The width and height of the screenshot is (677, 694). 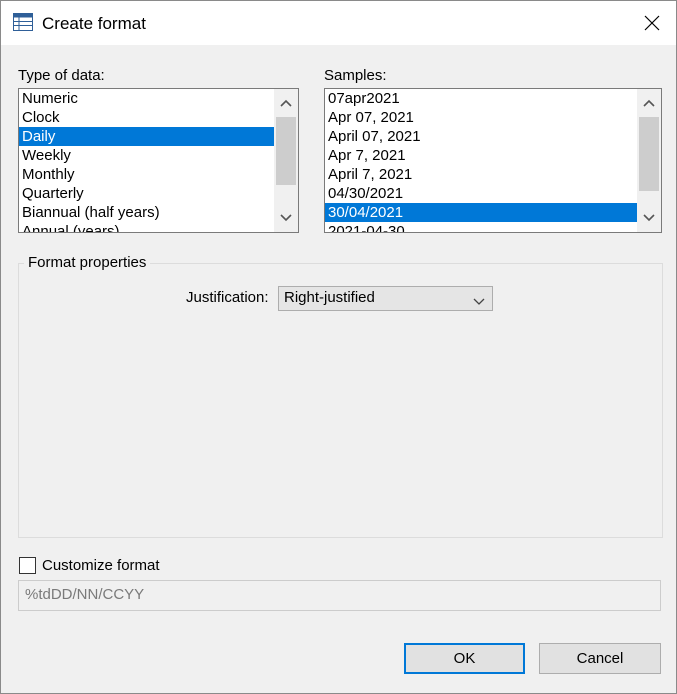 I want to click on sample-item: Apr 7, 2021, so click(x=484, y=155).